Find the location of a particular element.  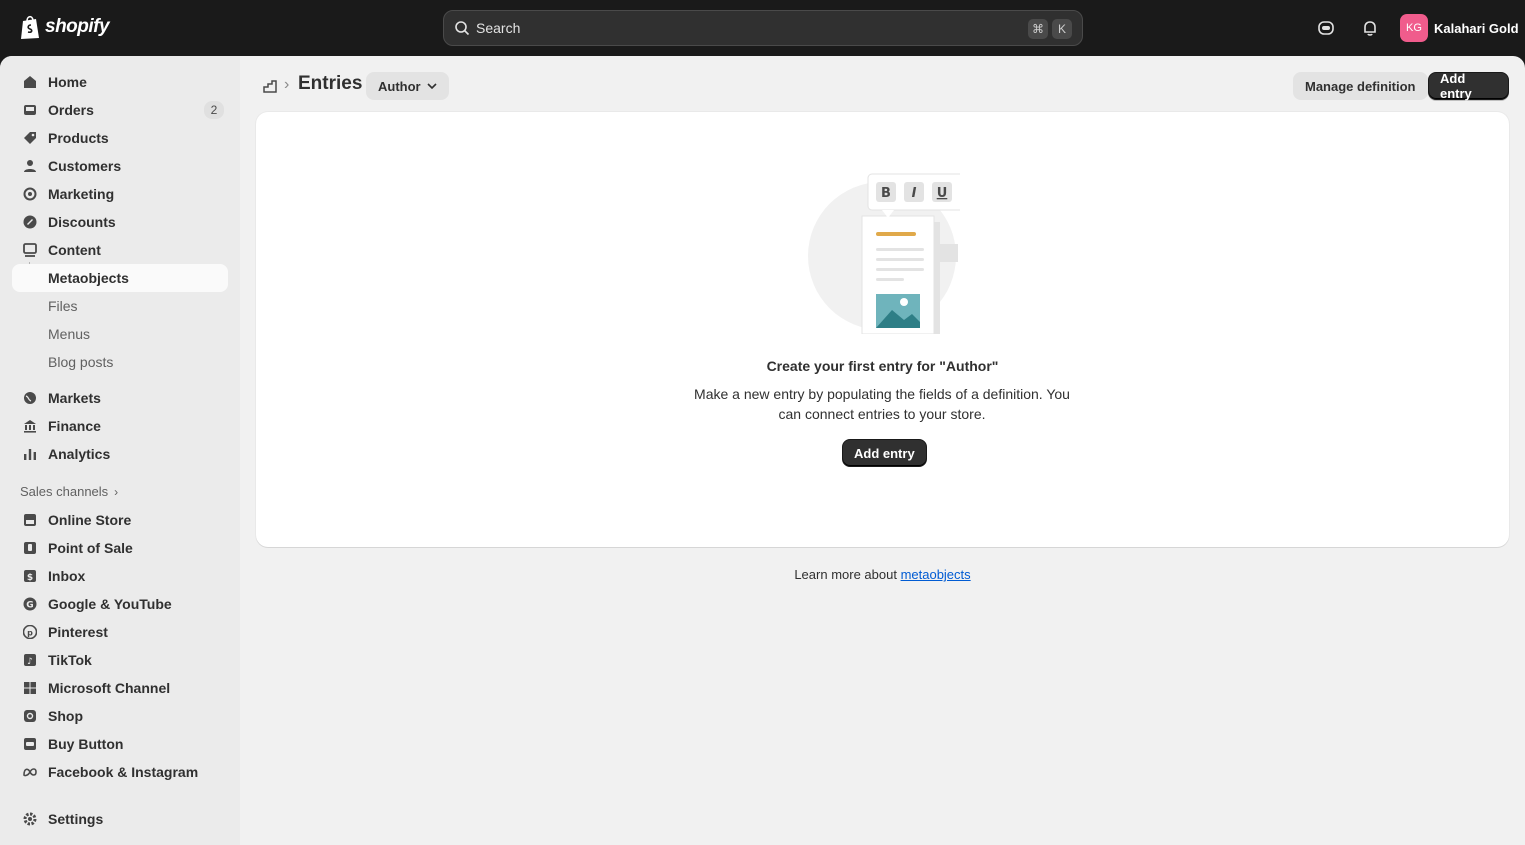

sidebar-item-menus: Menus is located at coordinates (120, 334).